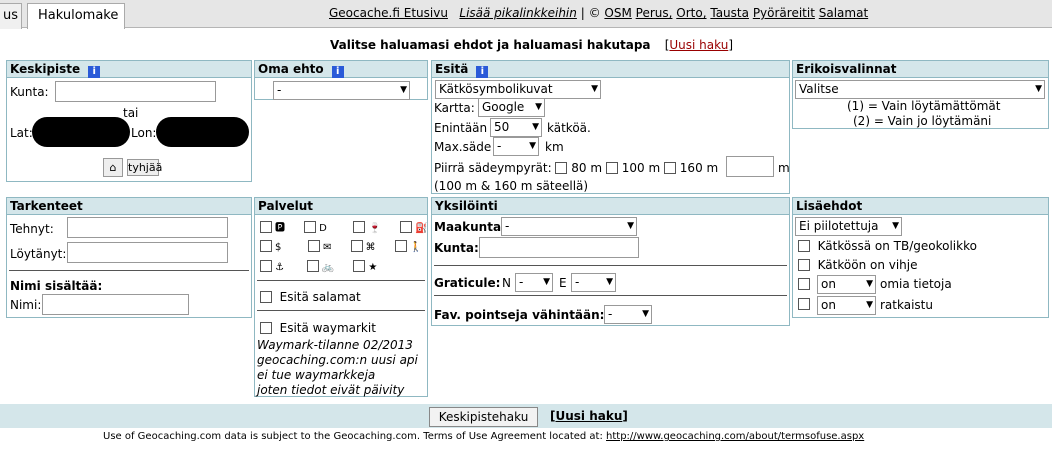 This screenshot has width=1052, height=451. What do you see at coordinates (388, 13) in the screenshot?
I see `link-etusivu: Geocache.fi Etusivu` at bounding box center [388, 13].